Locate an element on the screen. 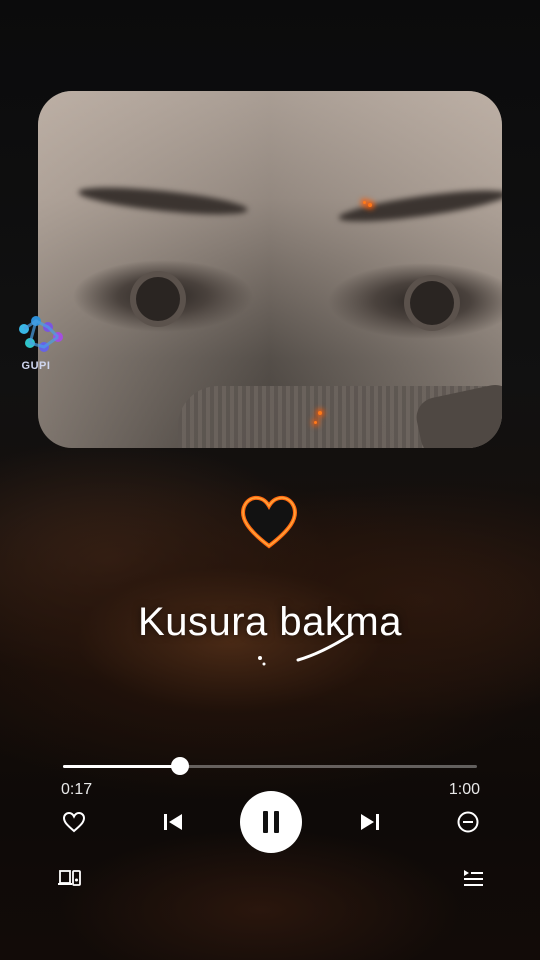  skip-next-icon is located at coordinates (370, 822).